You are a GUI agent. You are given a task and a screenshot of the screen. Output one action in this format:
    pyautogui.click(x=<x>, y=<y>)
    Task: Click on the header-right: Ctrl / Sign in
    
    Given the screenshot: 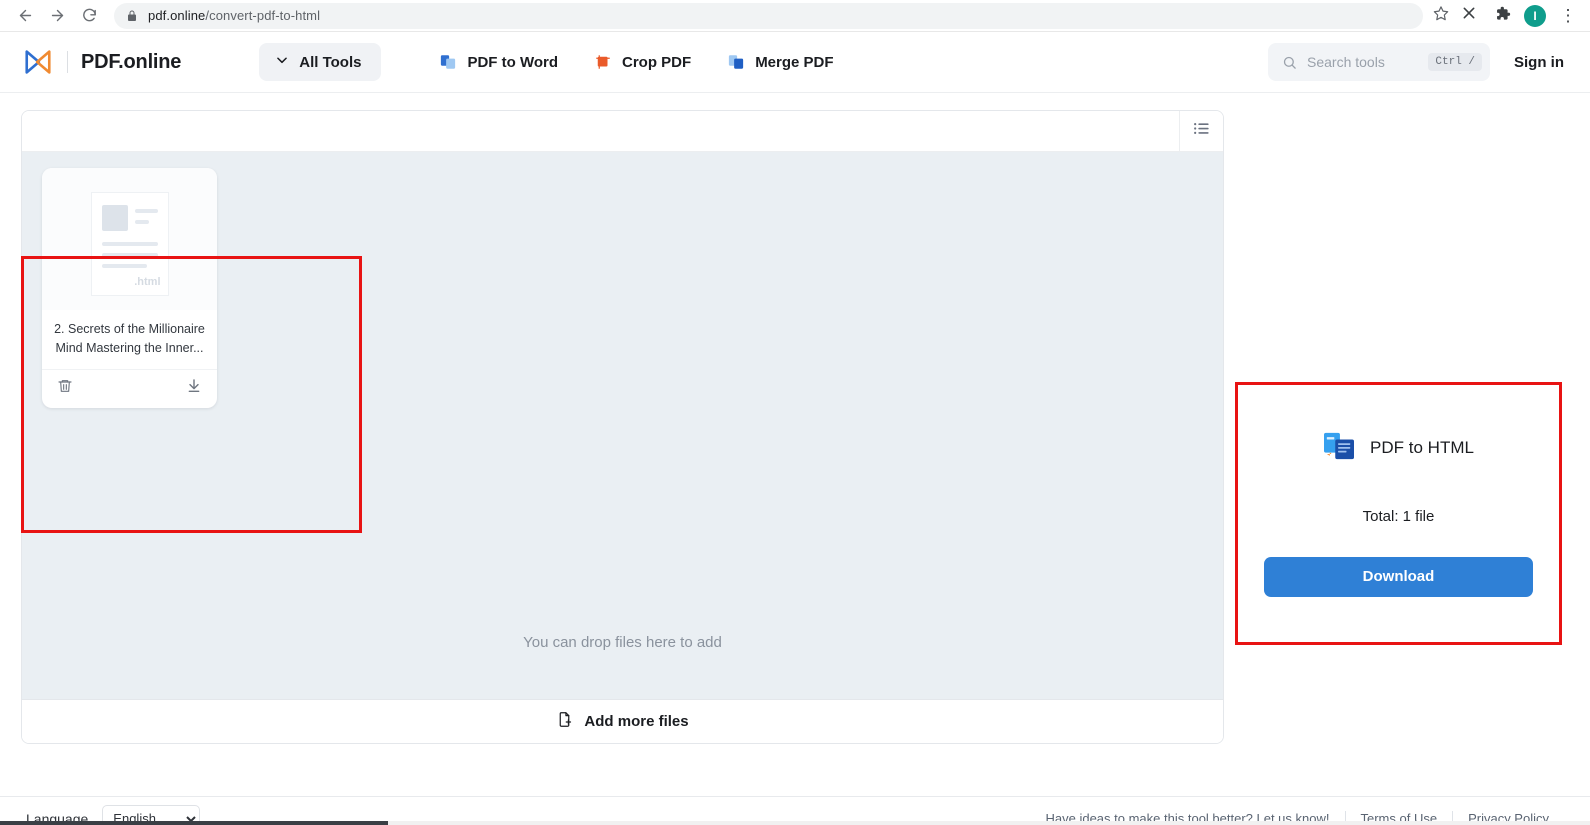 What is the action you would take?
    pyautogui.click(x=1418, y=62)
    